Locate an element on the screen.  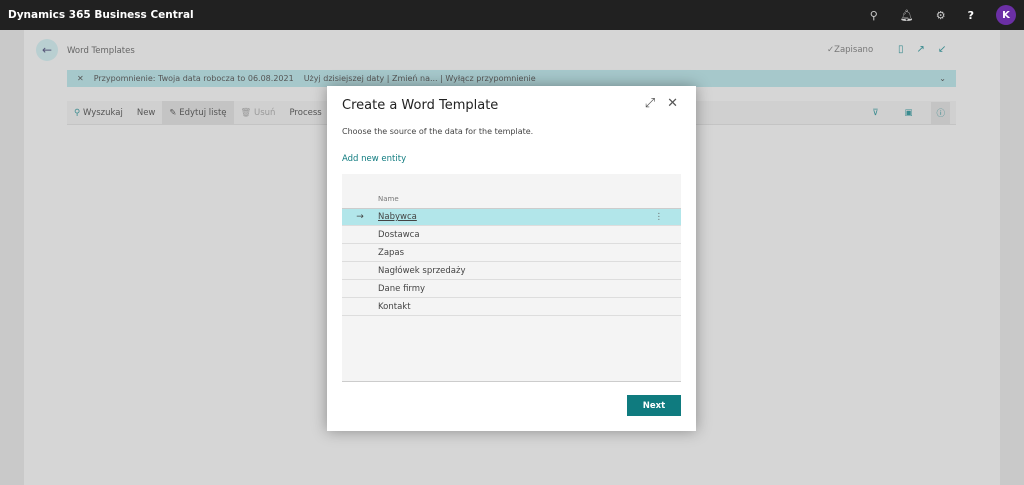
row-label: Zapas is located at coordinates (391, 252).